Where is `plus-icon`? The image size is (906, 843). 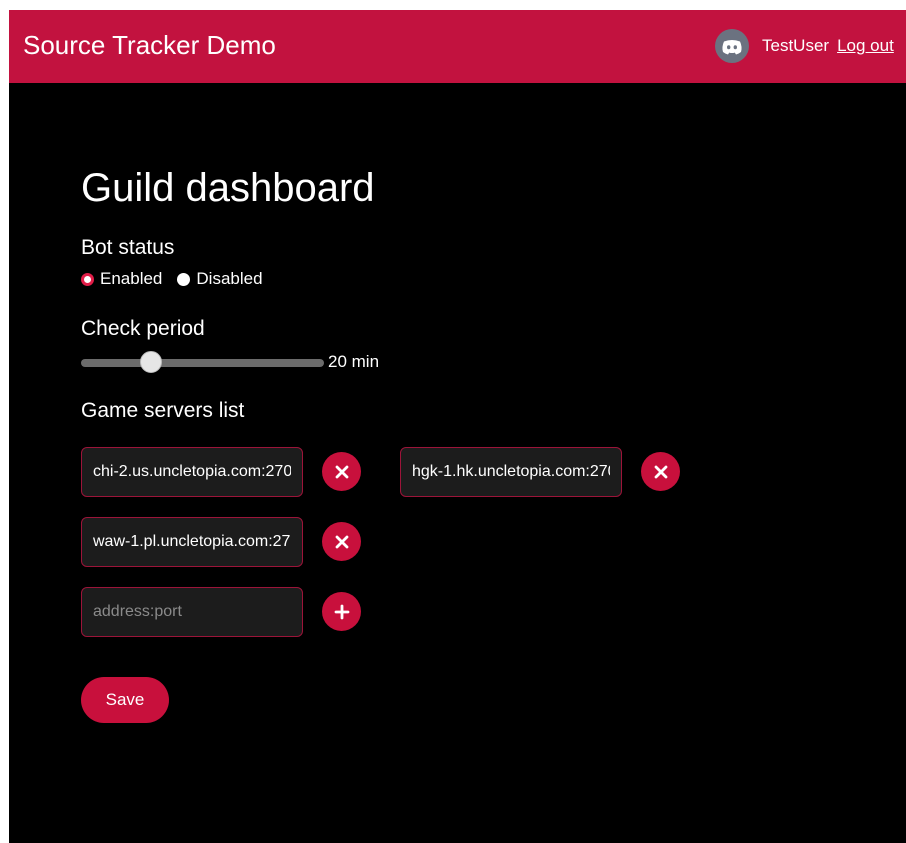 plus-icon is located at coordinates (341, 611).